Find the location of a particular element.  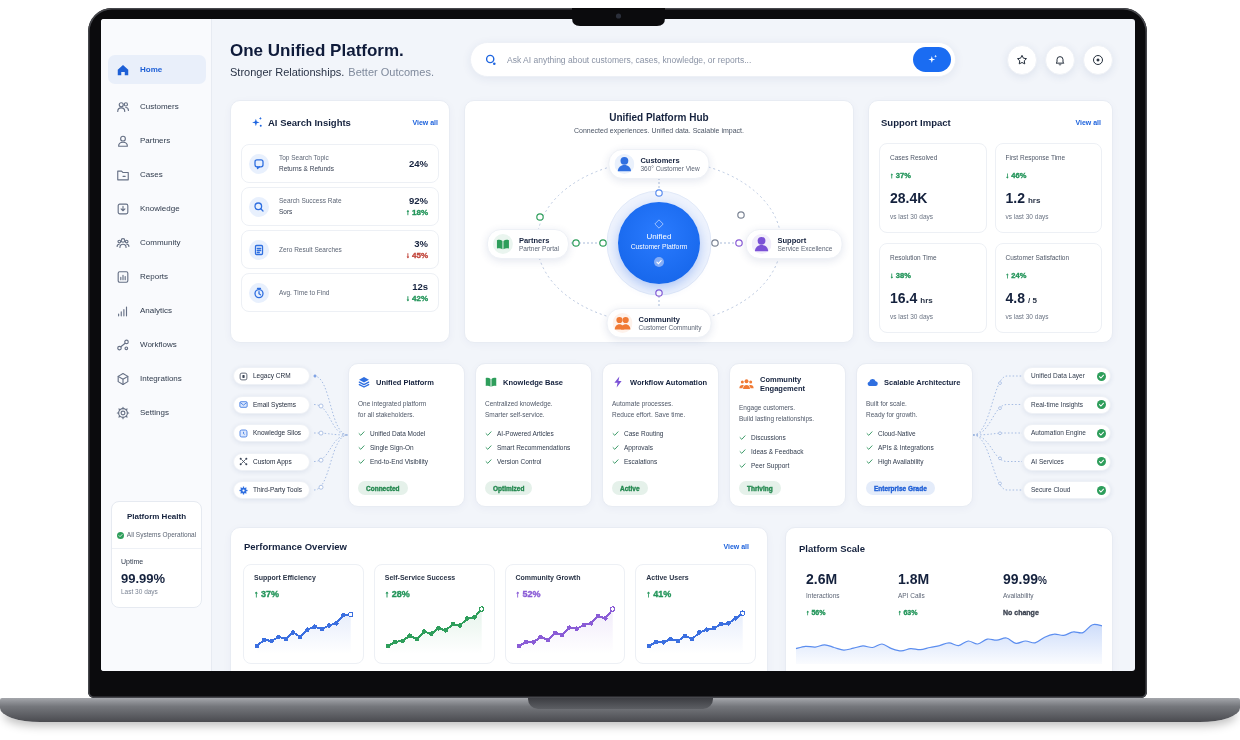

card-title: Support Impact is located at coordinates (916, 122).